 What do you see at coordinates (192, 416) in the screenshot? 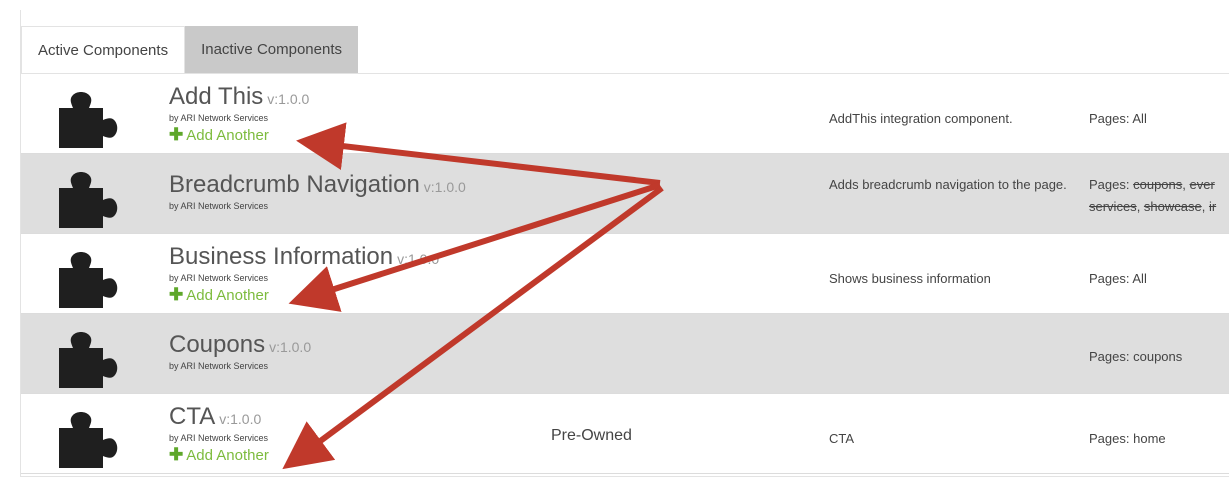
I see `component-name: CTA` at bounding box center [192, 416].